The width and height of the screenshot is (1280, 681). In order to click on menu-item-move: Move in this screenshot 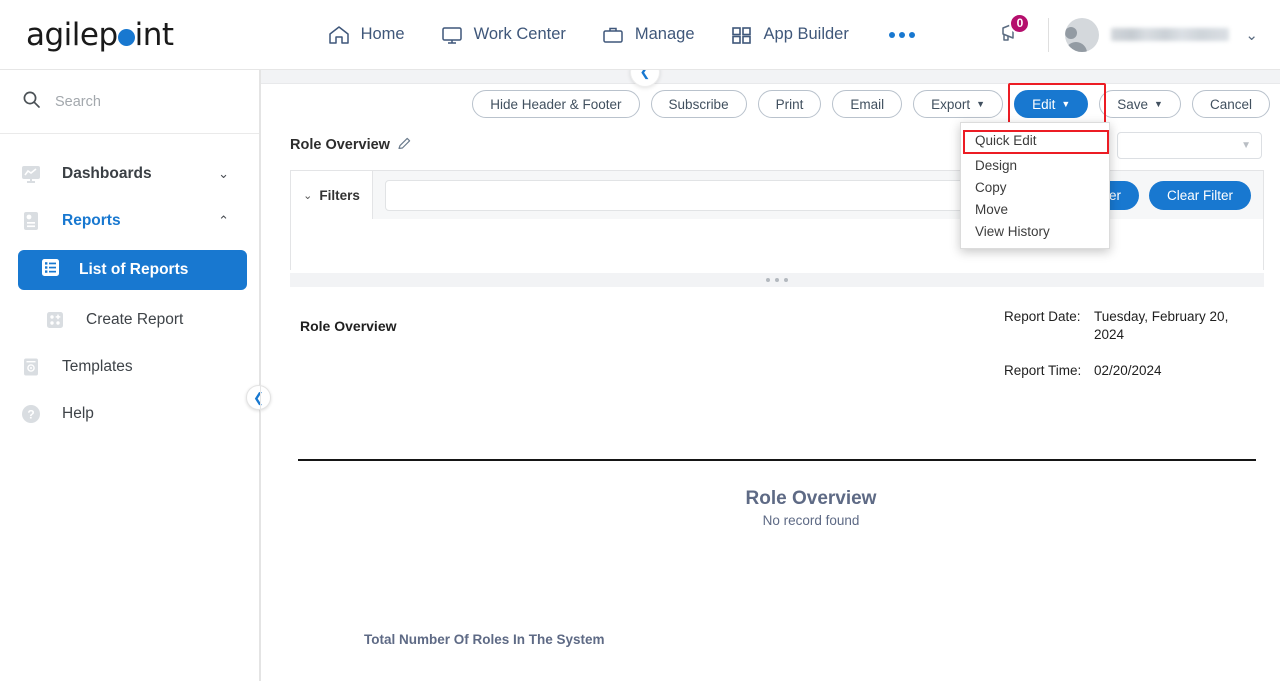, I will do `click(1035, 209)`.